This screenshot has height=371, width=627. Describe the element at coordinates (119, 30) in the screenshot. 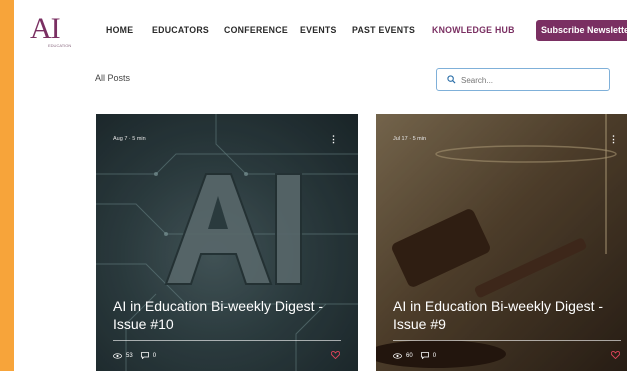

I see `nav-home: HOME` at that location.